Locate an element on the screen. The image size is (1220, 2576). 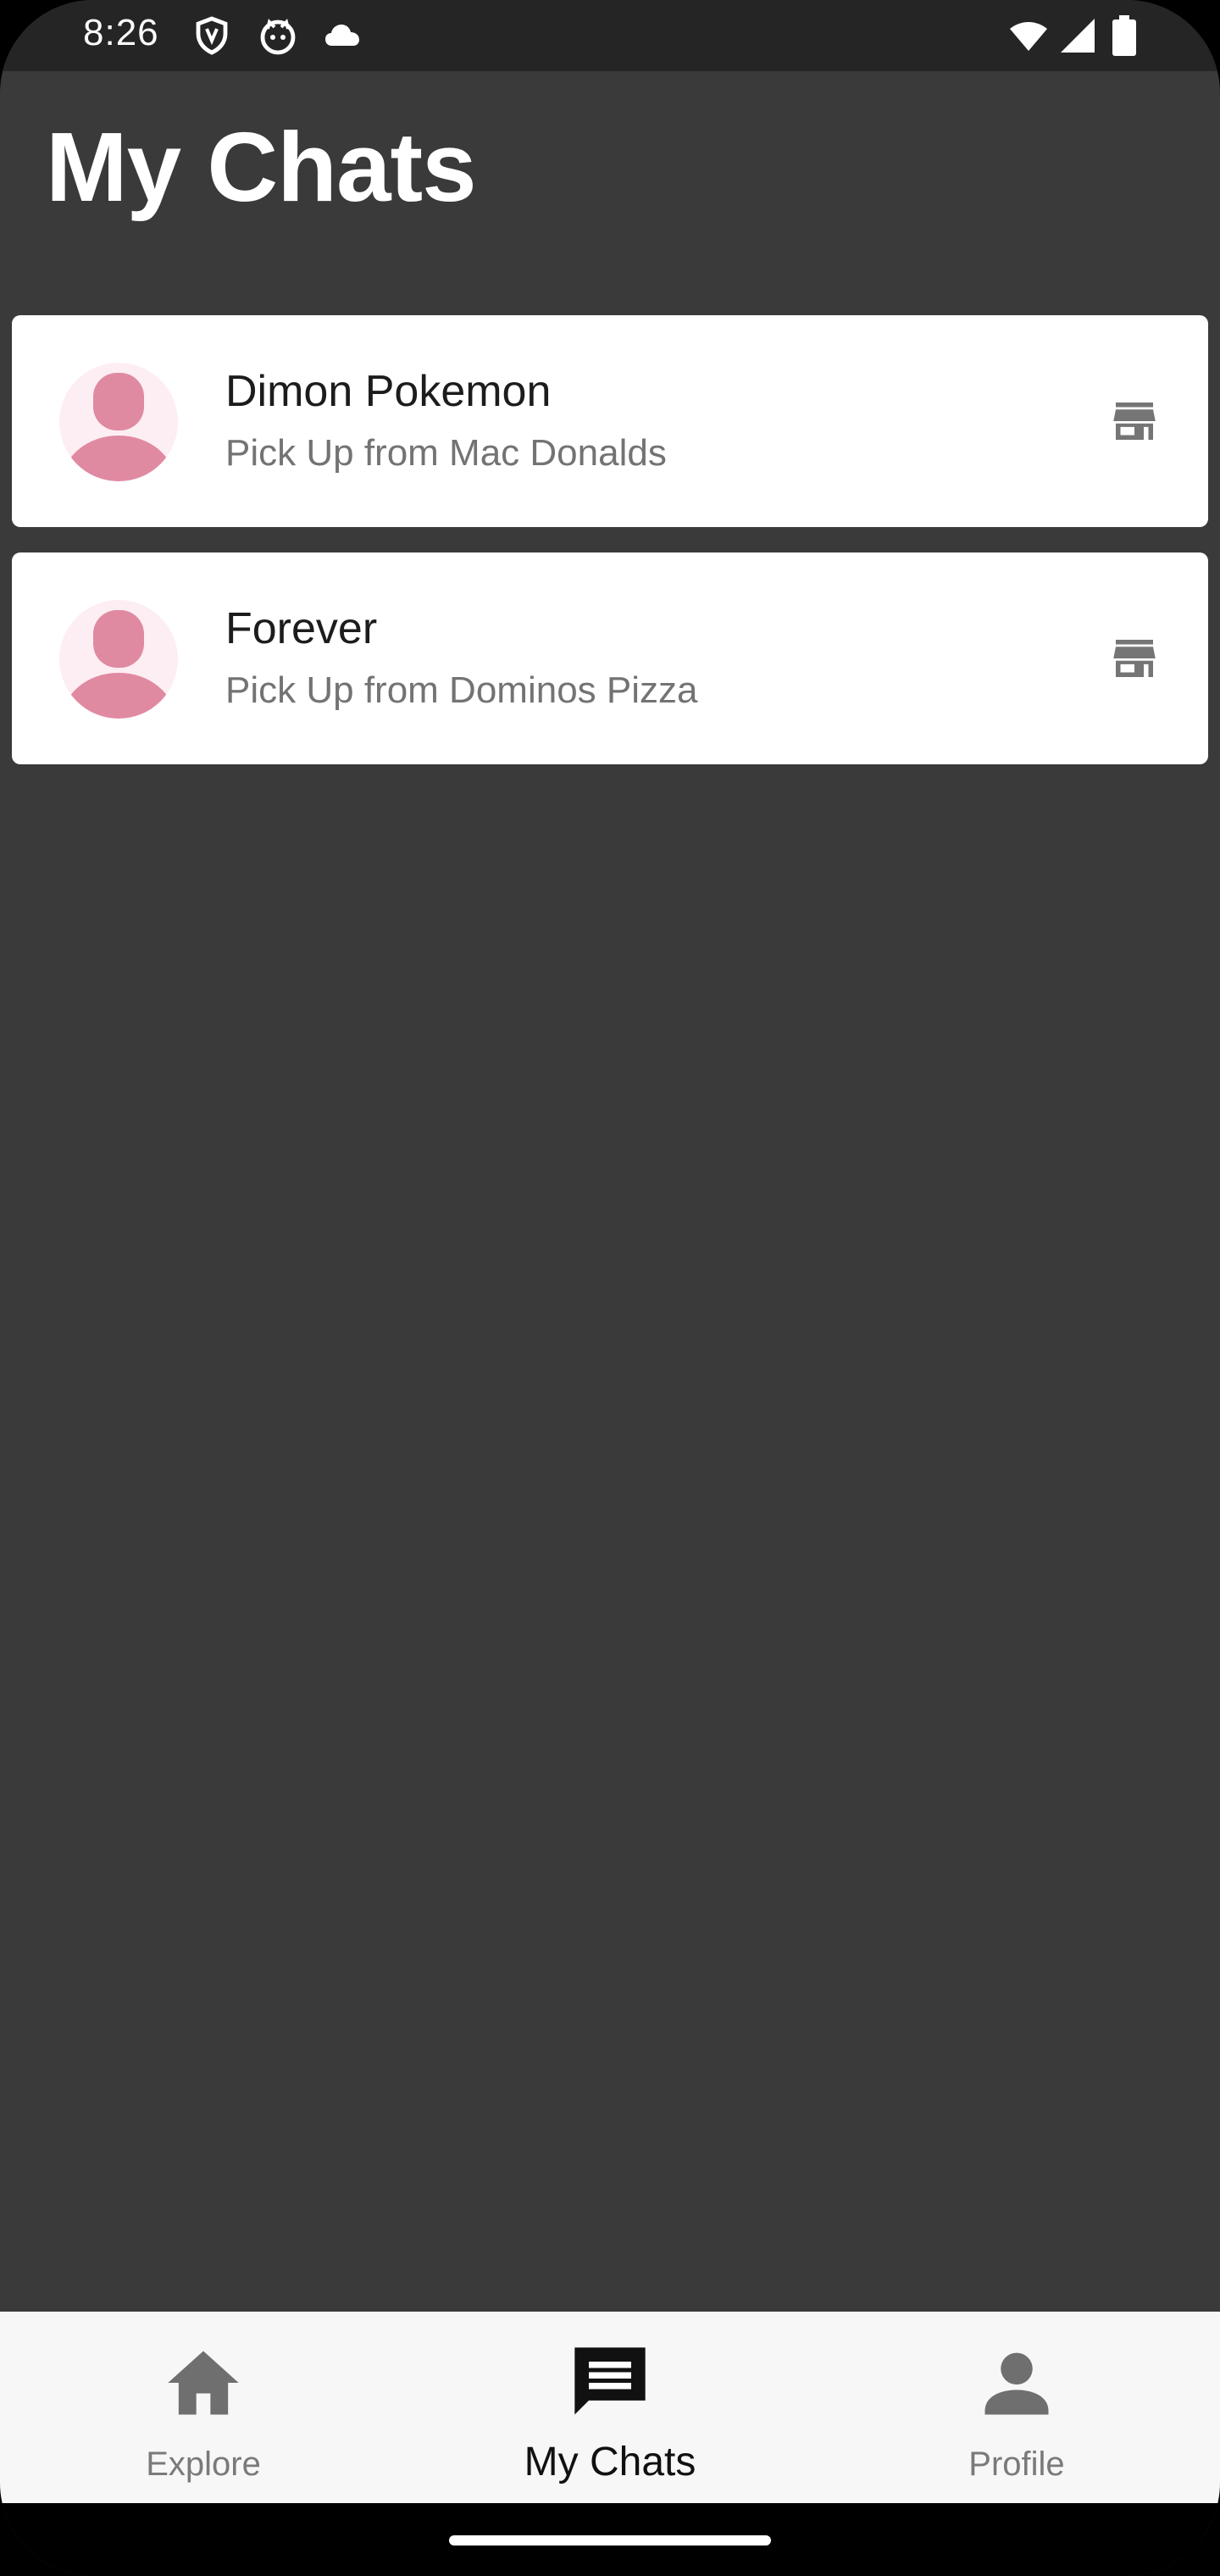
chat-name: Dimon Pokemon is located at coordinates (388, 391).